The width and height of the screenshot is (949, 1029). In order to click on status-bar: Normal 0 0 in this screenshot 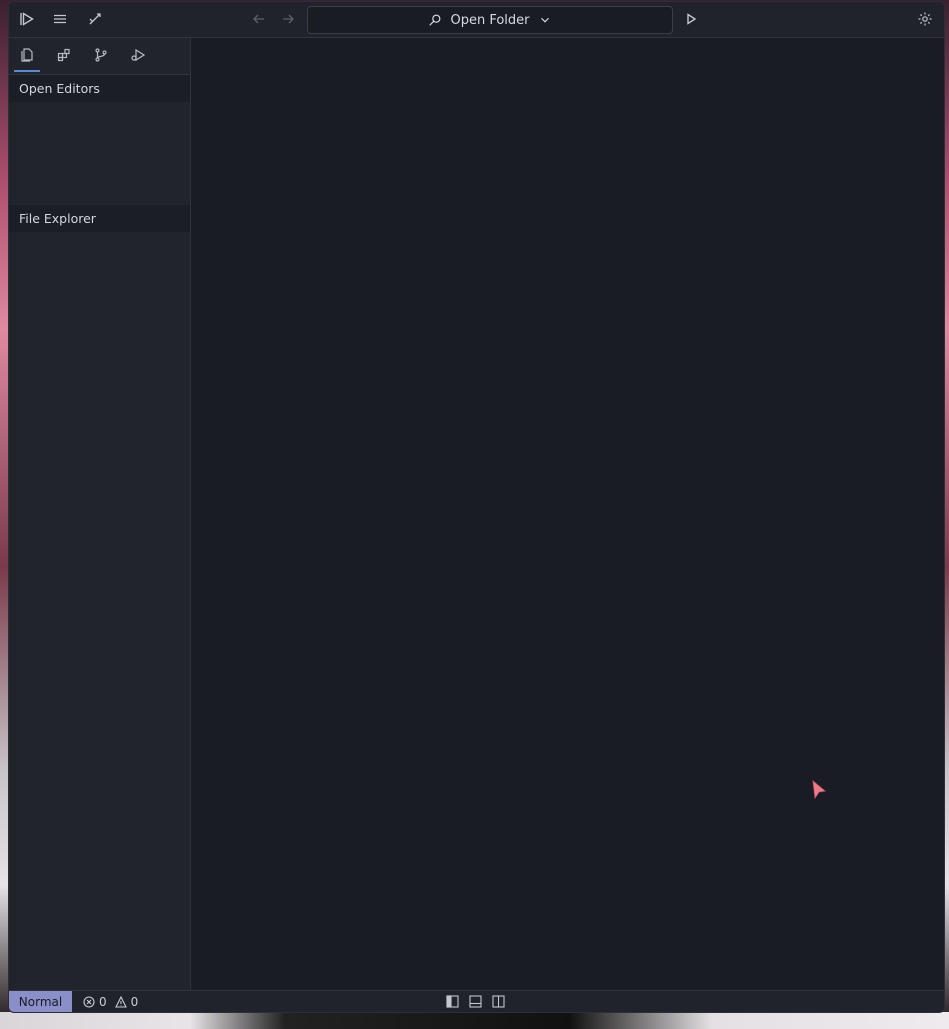, I will do `click(476, 1001)`.